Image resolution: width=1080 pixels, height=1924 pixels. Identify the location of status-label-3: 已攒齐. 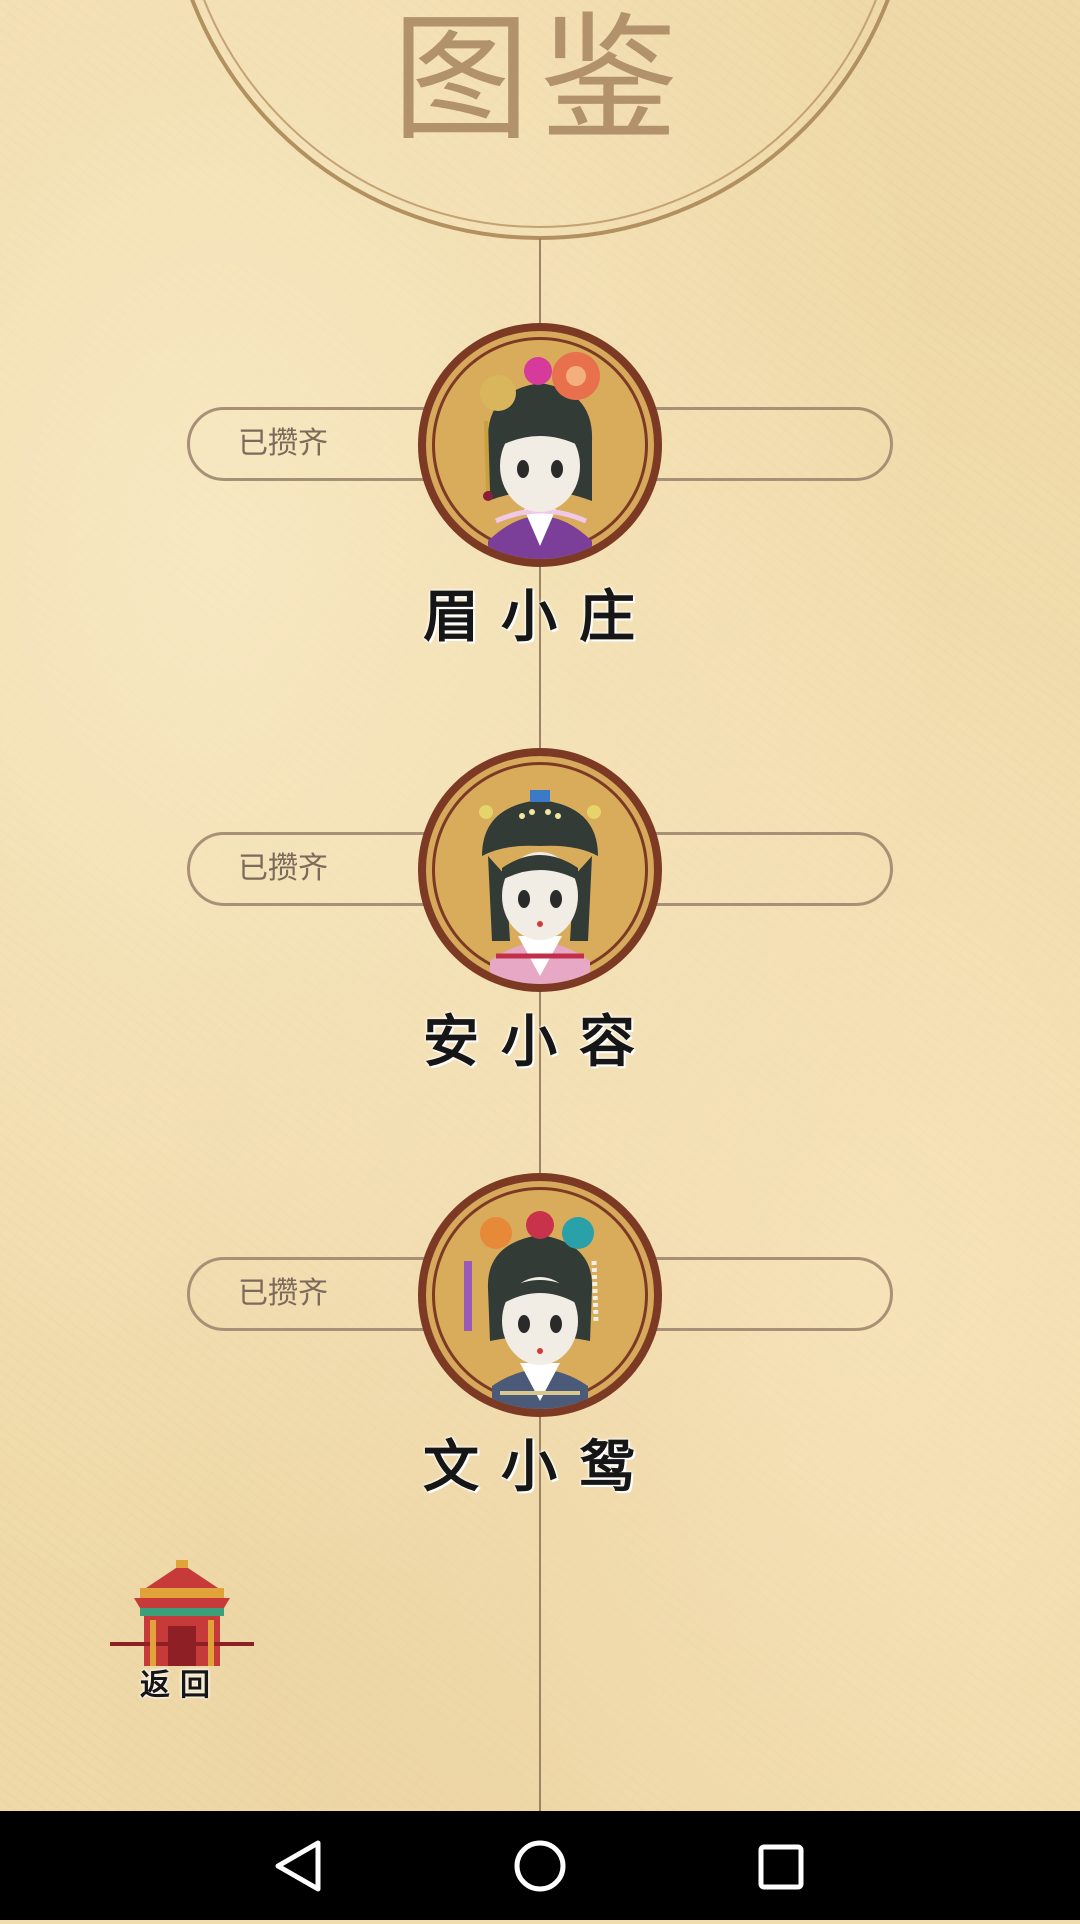
(283, 1293).